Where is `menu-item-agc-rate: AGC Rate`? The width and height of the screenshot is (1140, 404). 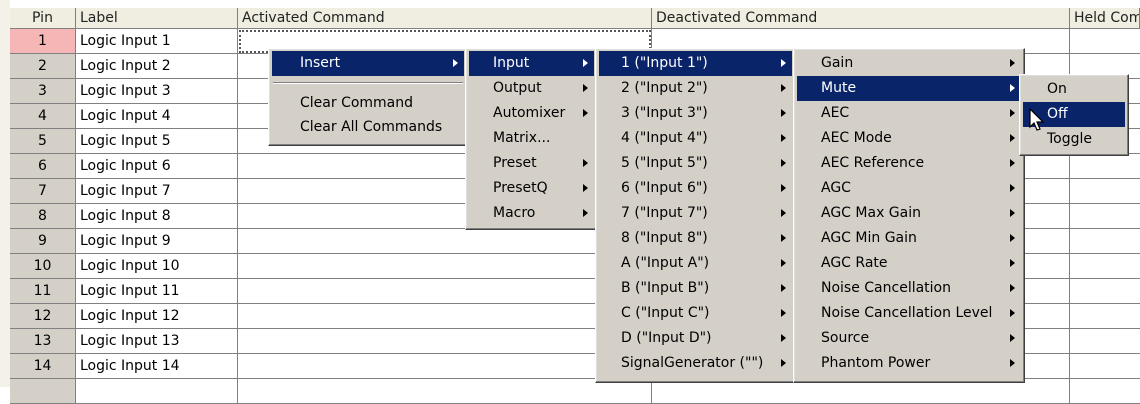
menu-item-agc-rate: AGC Rate is located at coordinates (909, 263).